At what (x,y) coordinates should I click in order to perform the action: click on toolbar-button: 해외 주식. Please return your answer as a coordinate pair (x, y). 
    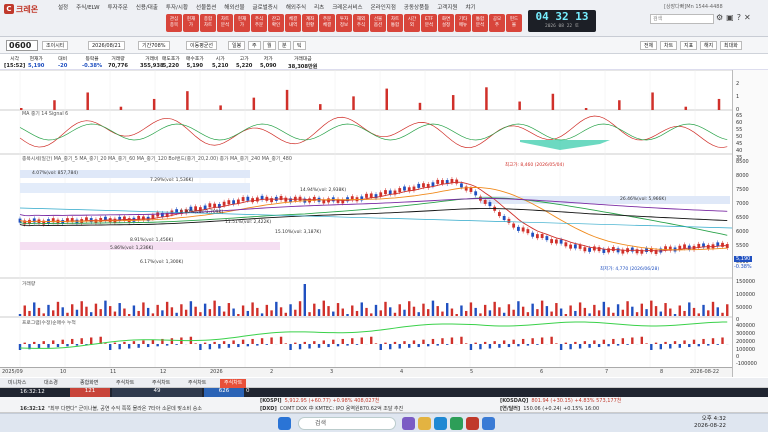
    Looking at the image, I should click on (361, 23).